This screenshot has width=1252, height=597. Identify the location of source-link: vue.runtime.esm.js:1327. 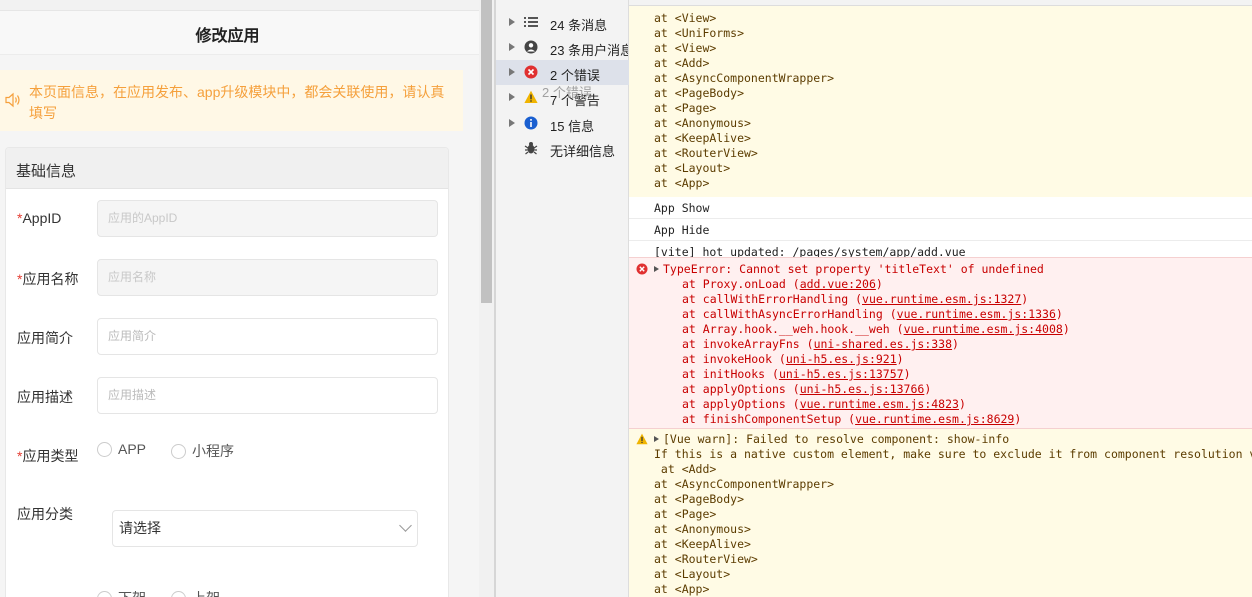
(941, 299).